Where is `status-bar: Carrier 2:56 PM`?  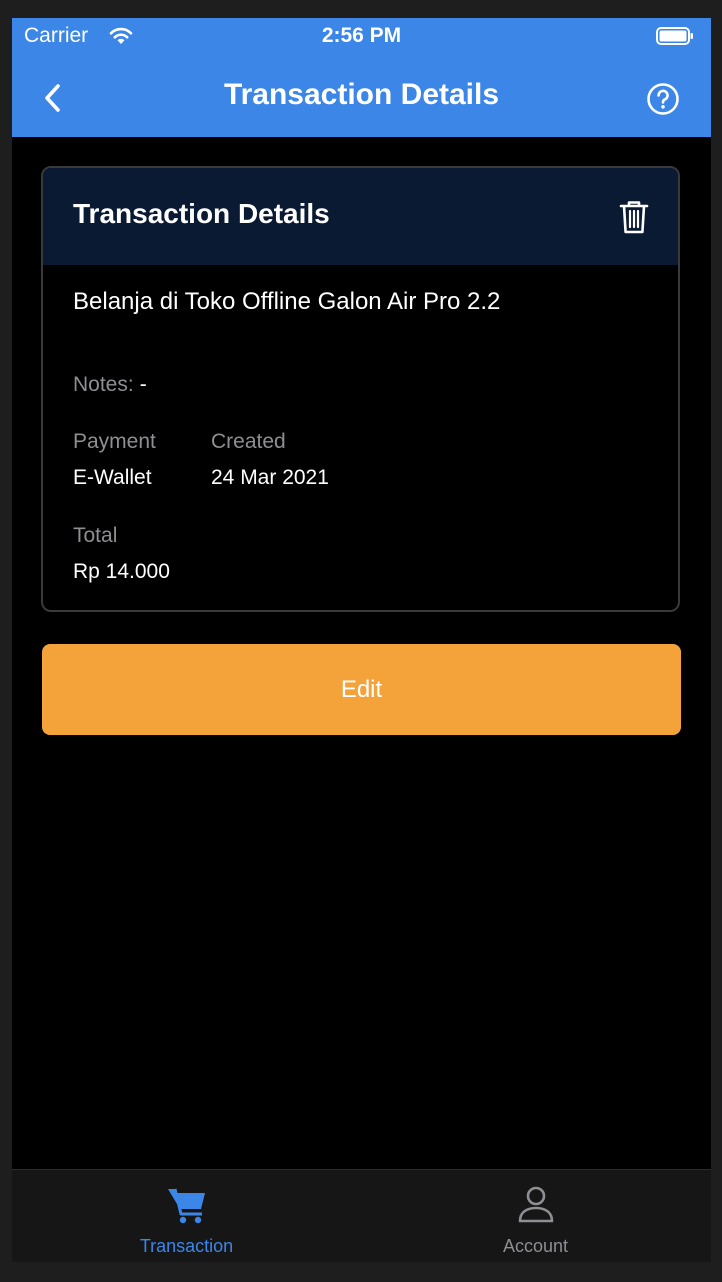 status-bar: Carrier 2:56 PM is located at coordinates (361, 38).